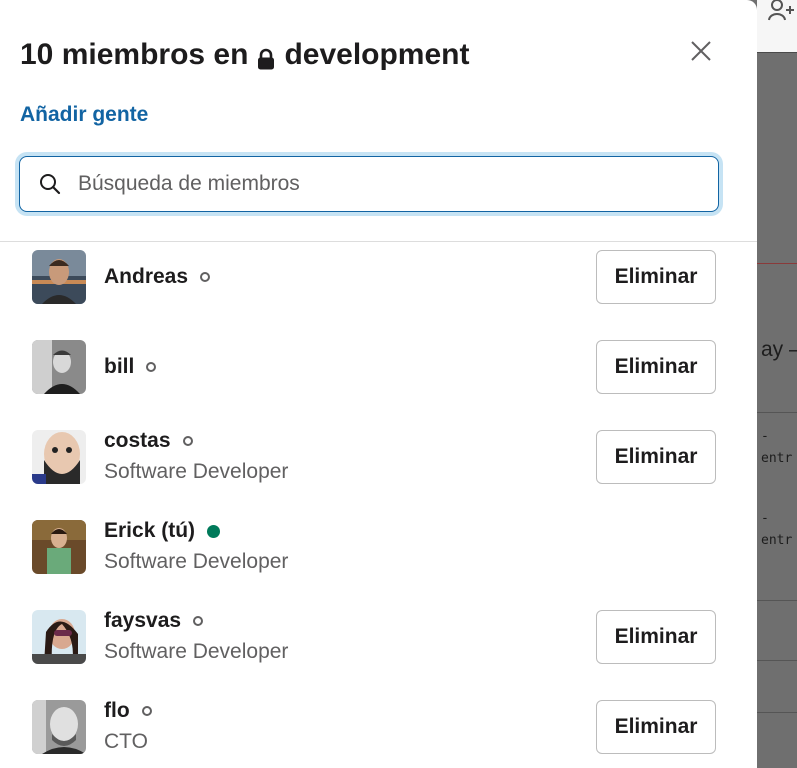 This screenshot has height=768, width=797. What do you see at coordinates (150, 530) in the screenshot?
I see `member-name: Erick (tú)` at bounding box center [150, 530].